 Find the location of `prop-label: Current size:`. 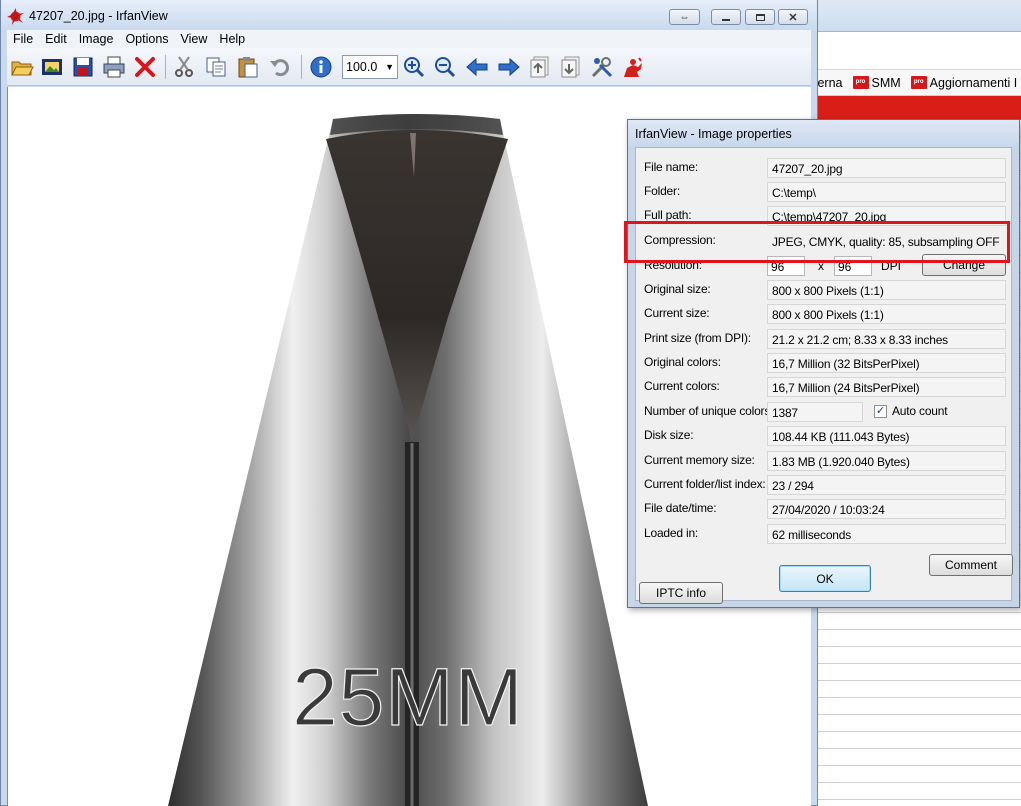

prop-label: Current size: is located at coordinates (677, 313).